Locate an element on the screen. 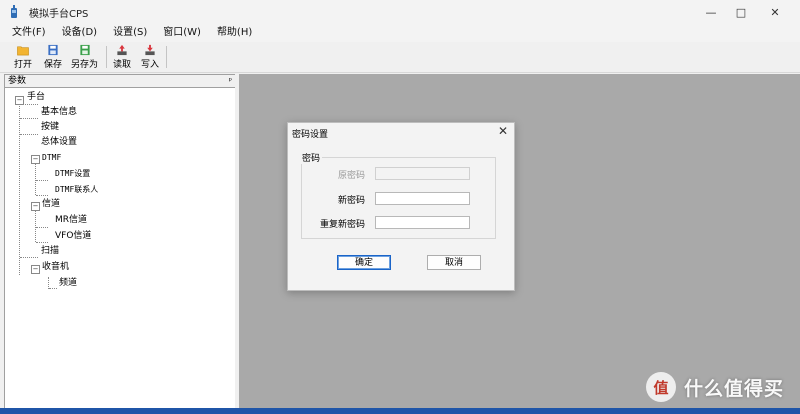  panel-header: 参数 ᵖ is located at coordinates (120, 81).